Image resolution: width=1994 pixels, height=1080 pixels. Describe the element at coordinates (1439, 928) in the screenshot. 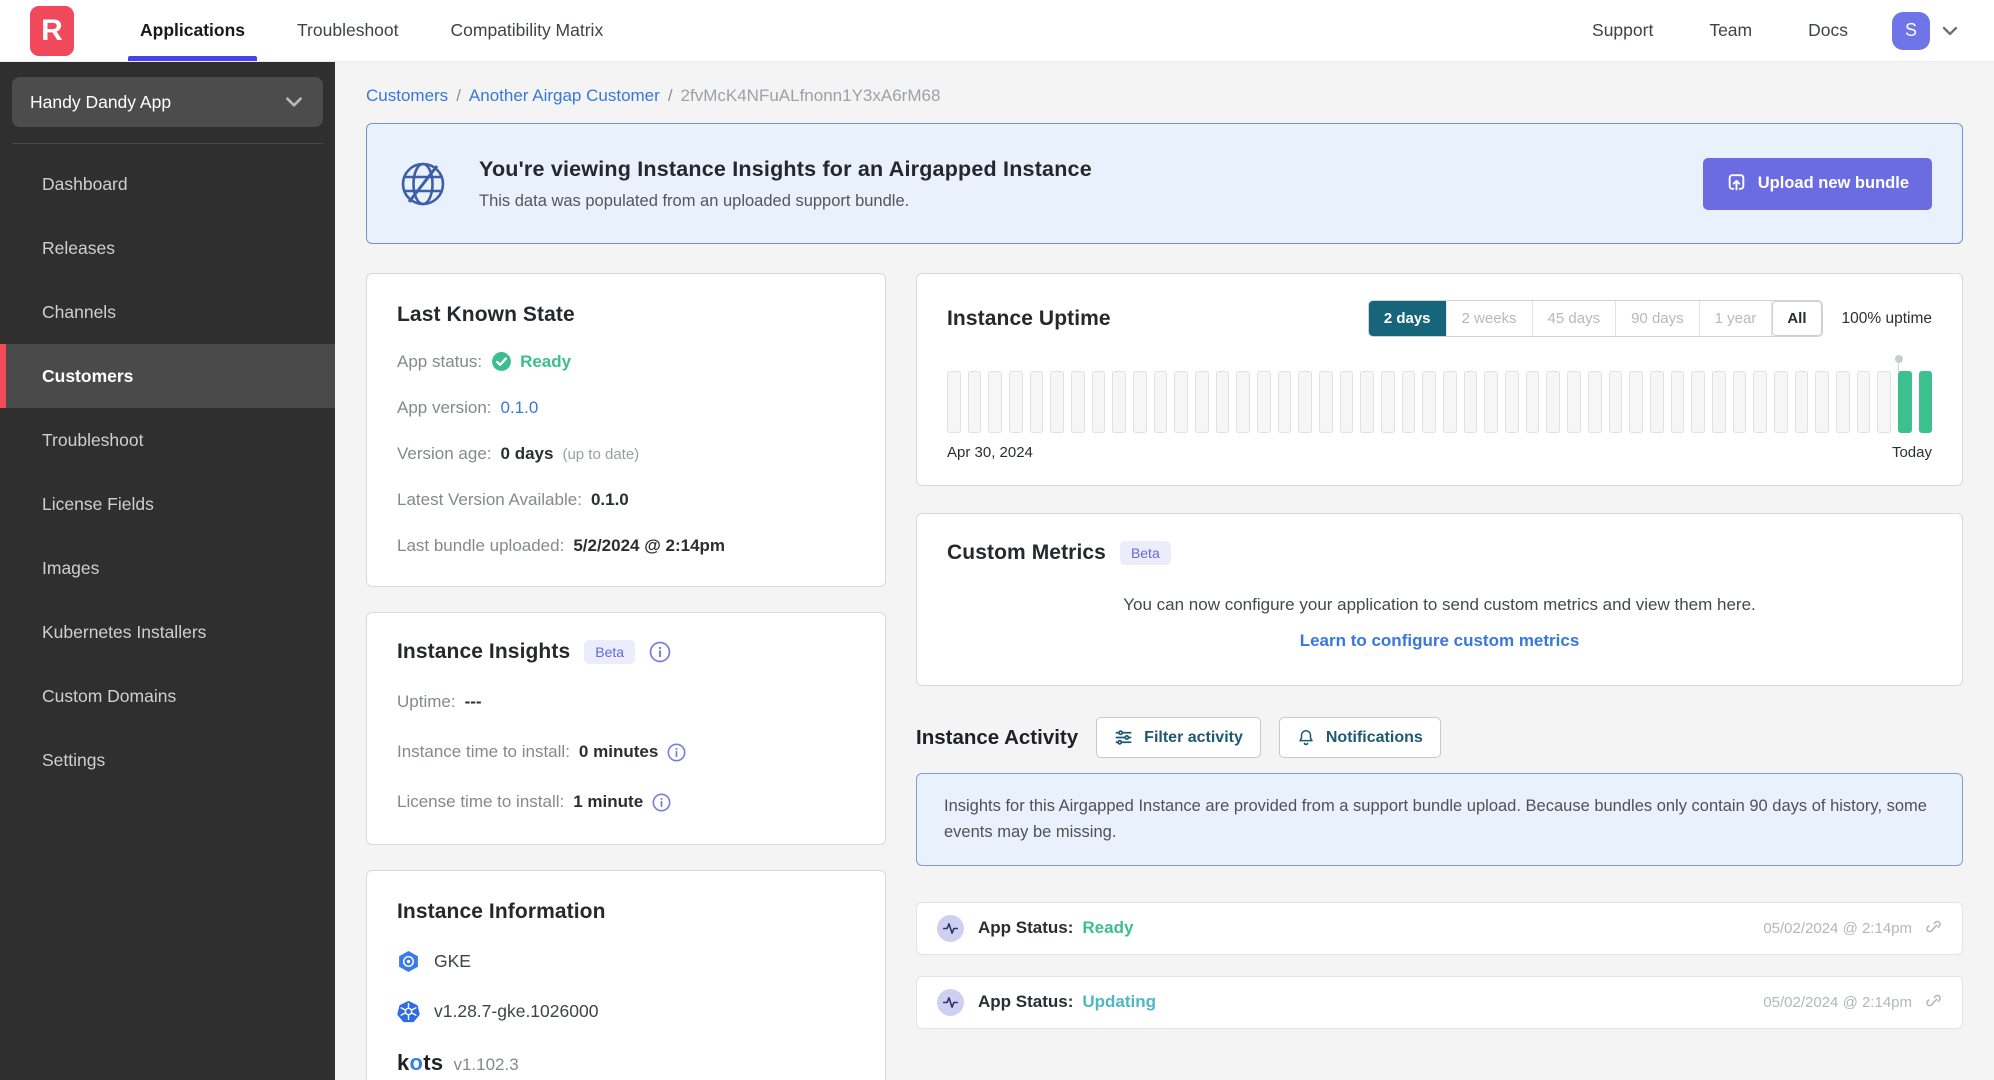

I see `activity-event-row: App Status: Ready 05/02/2024 @ 2:14pm` at that location.